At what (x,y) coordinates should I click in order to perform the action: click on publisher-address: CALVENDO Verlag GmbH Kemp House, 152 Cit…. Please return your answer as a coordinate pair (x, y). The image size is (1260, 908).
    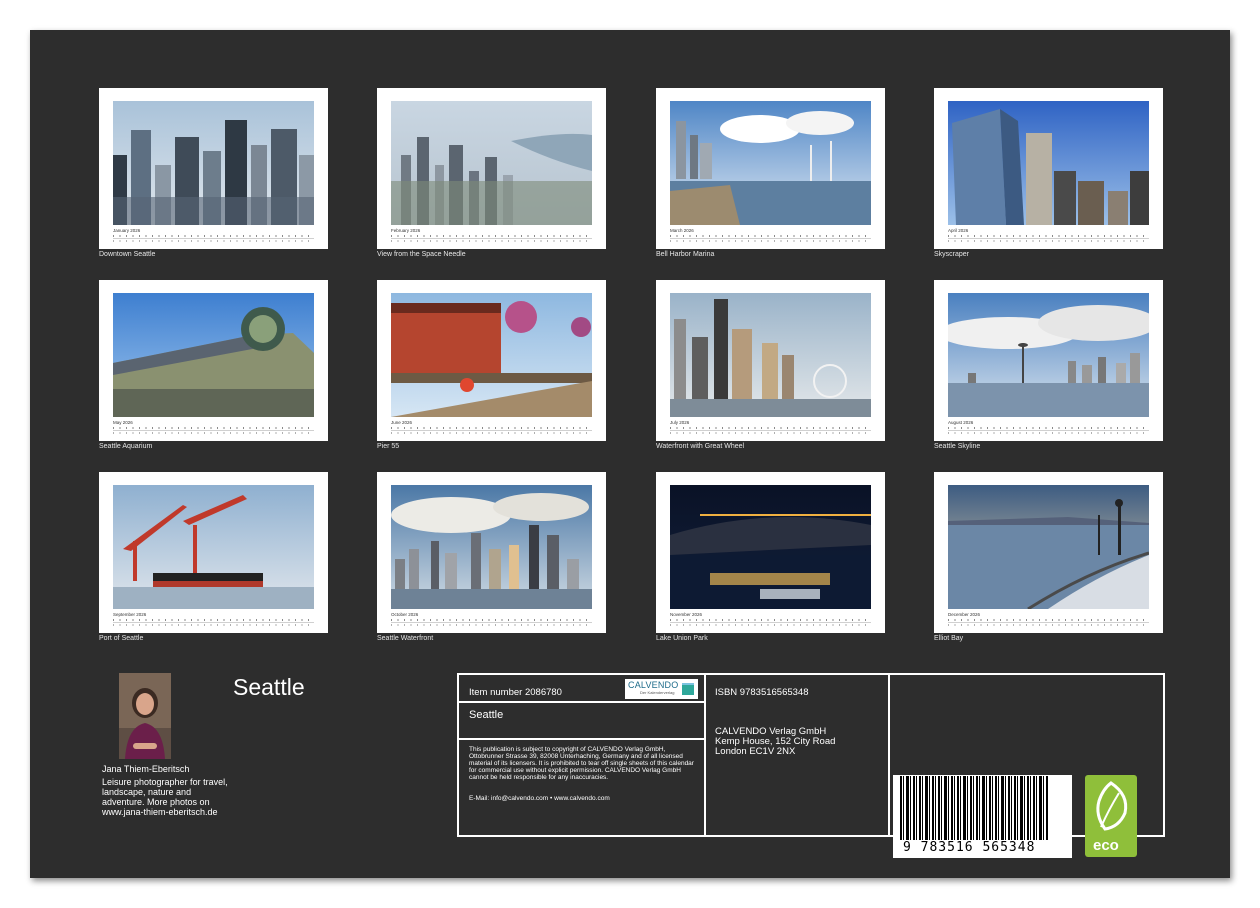
    Looking at the image, I should click on (775, 742).